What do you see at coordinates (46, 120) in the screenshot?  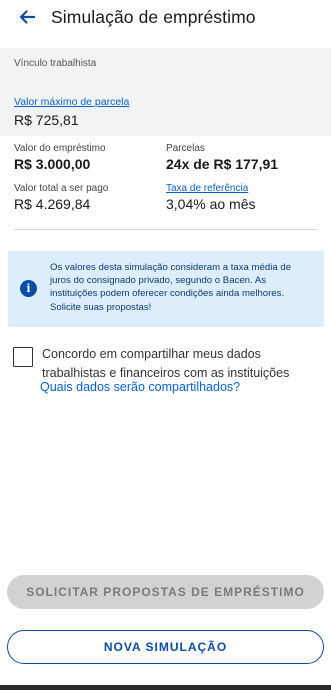 I see `max-installment-value: R$ 725,81` at bounding box center [46, 120].